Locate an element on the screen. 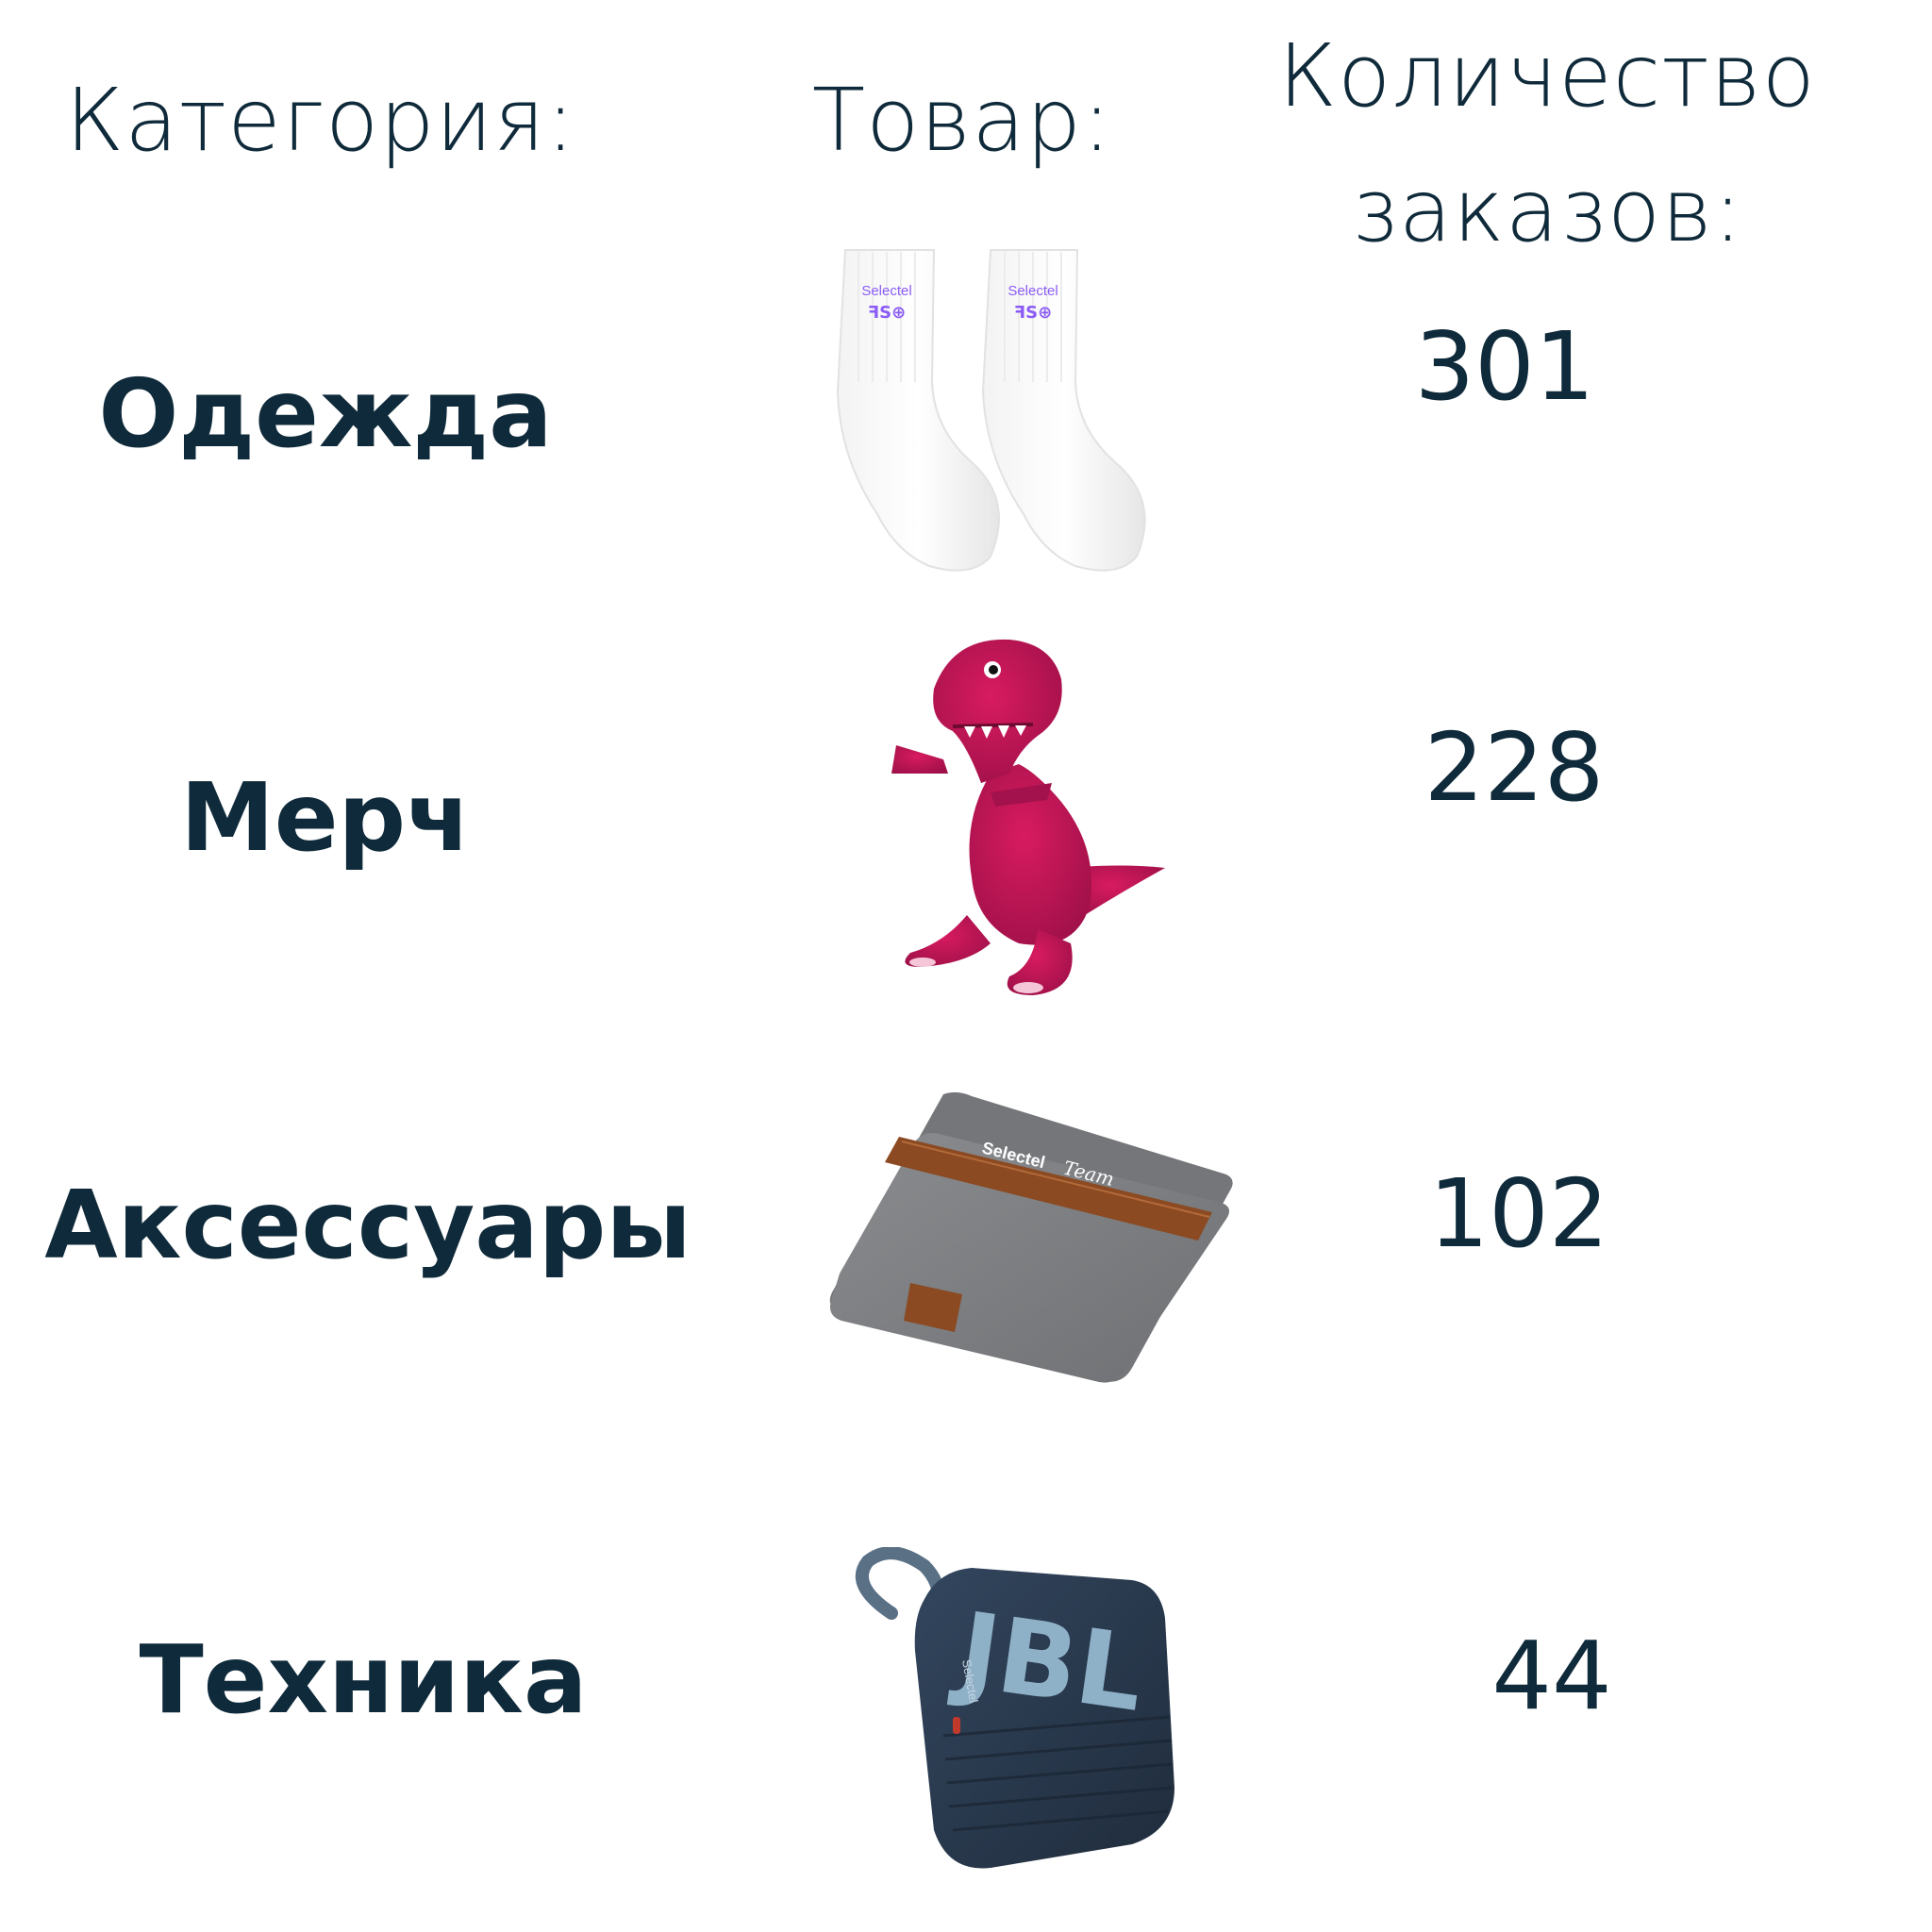 This screenshot has width=1932, height=1932. header-product: Товар: is located at coordinates (962, 121).